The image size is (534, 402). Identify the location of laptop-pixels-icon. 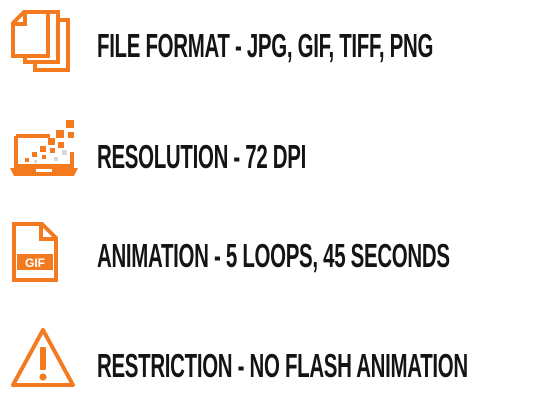
(45, 153).